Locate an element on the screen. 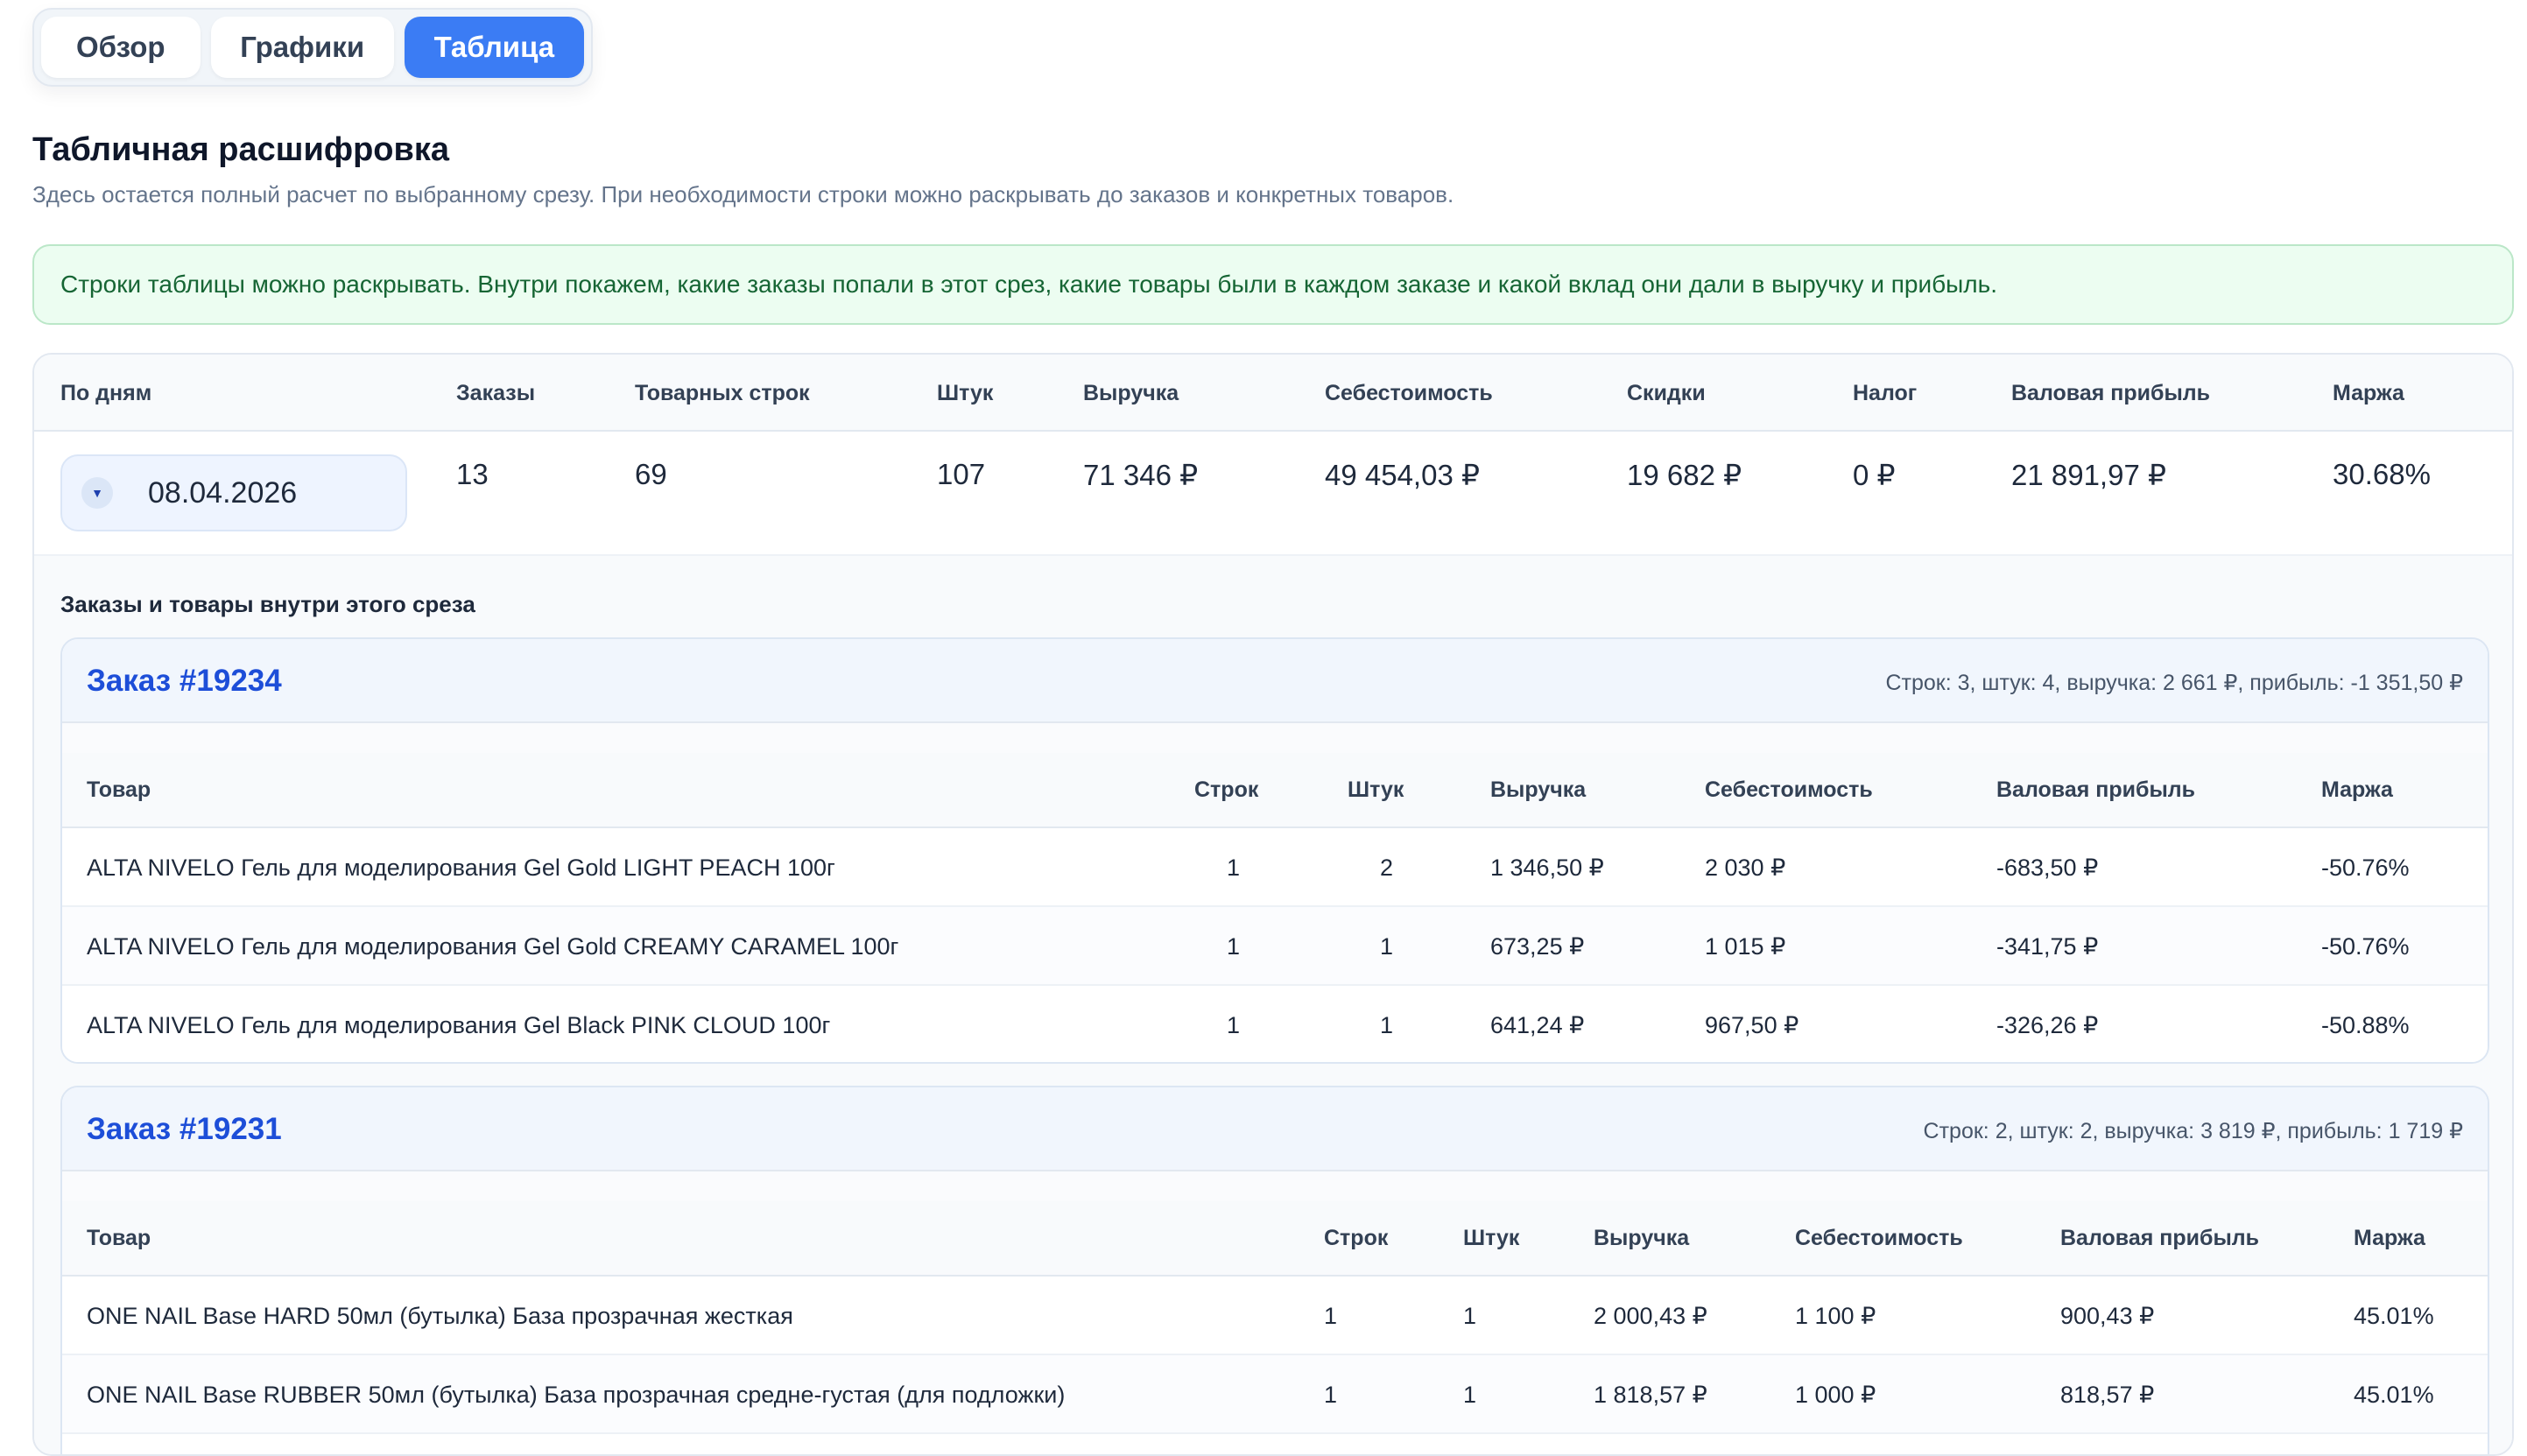  item-profit: -326,26 ₽ is located at coordinates (2047, 1025).